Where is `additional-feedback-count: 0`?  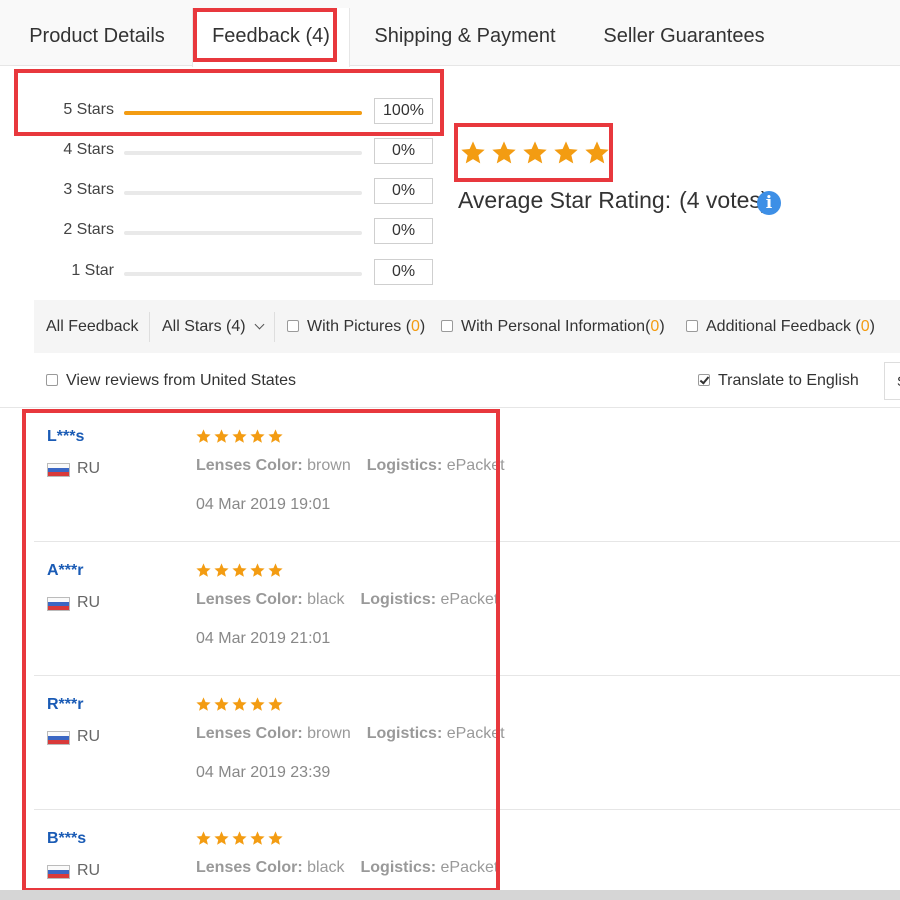
additional-feedback-count: 0 is located at coordinates (865, 326).